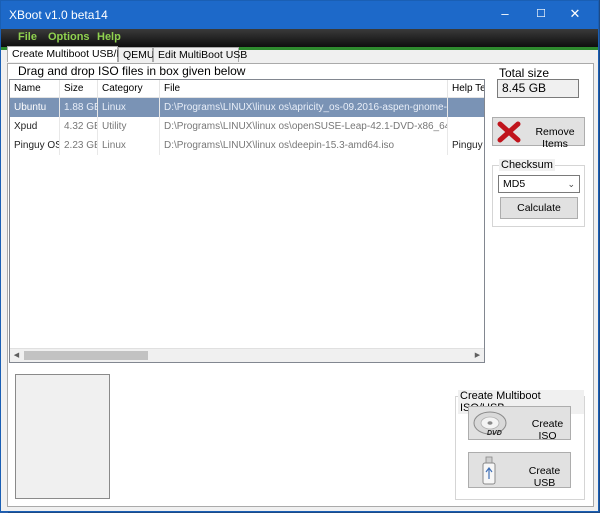 The height and width of the screenshot is (513, 600). I want to click on tab-create-multiboot: Create Multiboot USB/ISO, so click(71, 54).